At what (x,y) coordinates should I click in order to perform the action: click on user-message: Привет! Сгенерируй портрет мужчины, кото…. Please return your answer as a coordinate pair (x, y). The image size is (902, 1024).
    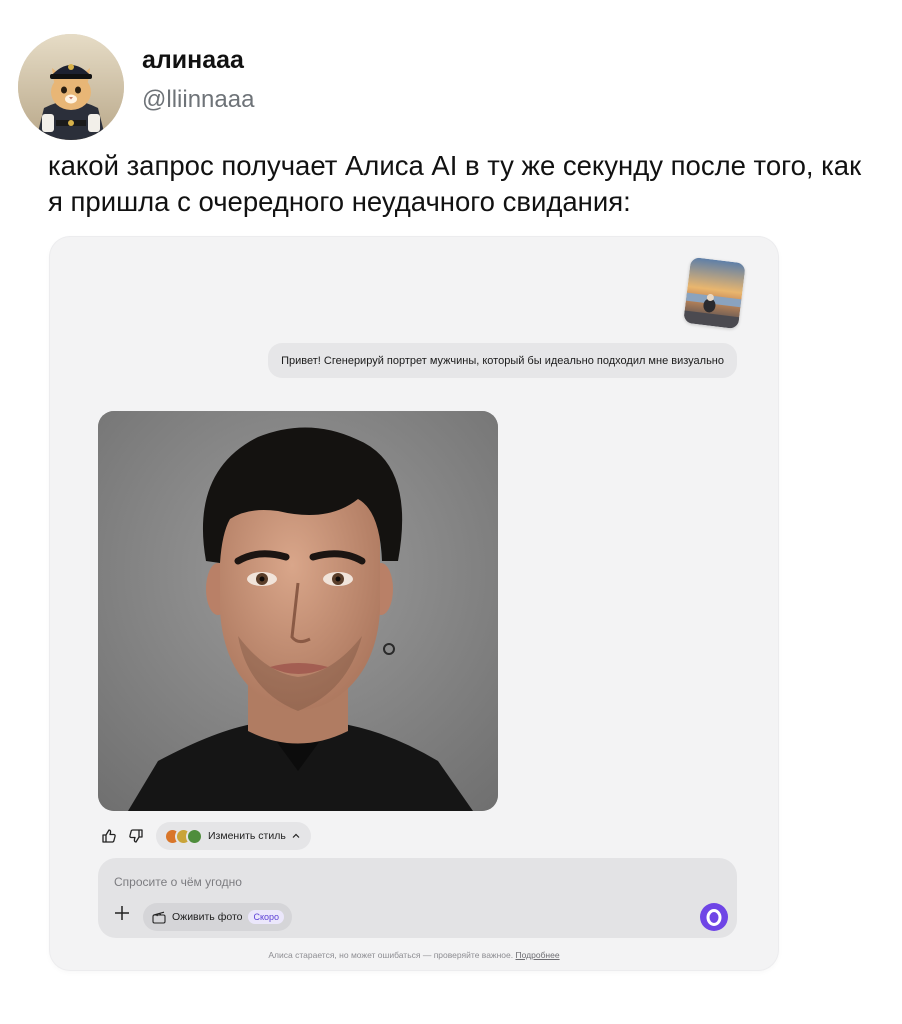
    Looking at the image, I should click on (502, 360).